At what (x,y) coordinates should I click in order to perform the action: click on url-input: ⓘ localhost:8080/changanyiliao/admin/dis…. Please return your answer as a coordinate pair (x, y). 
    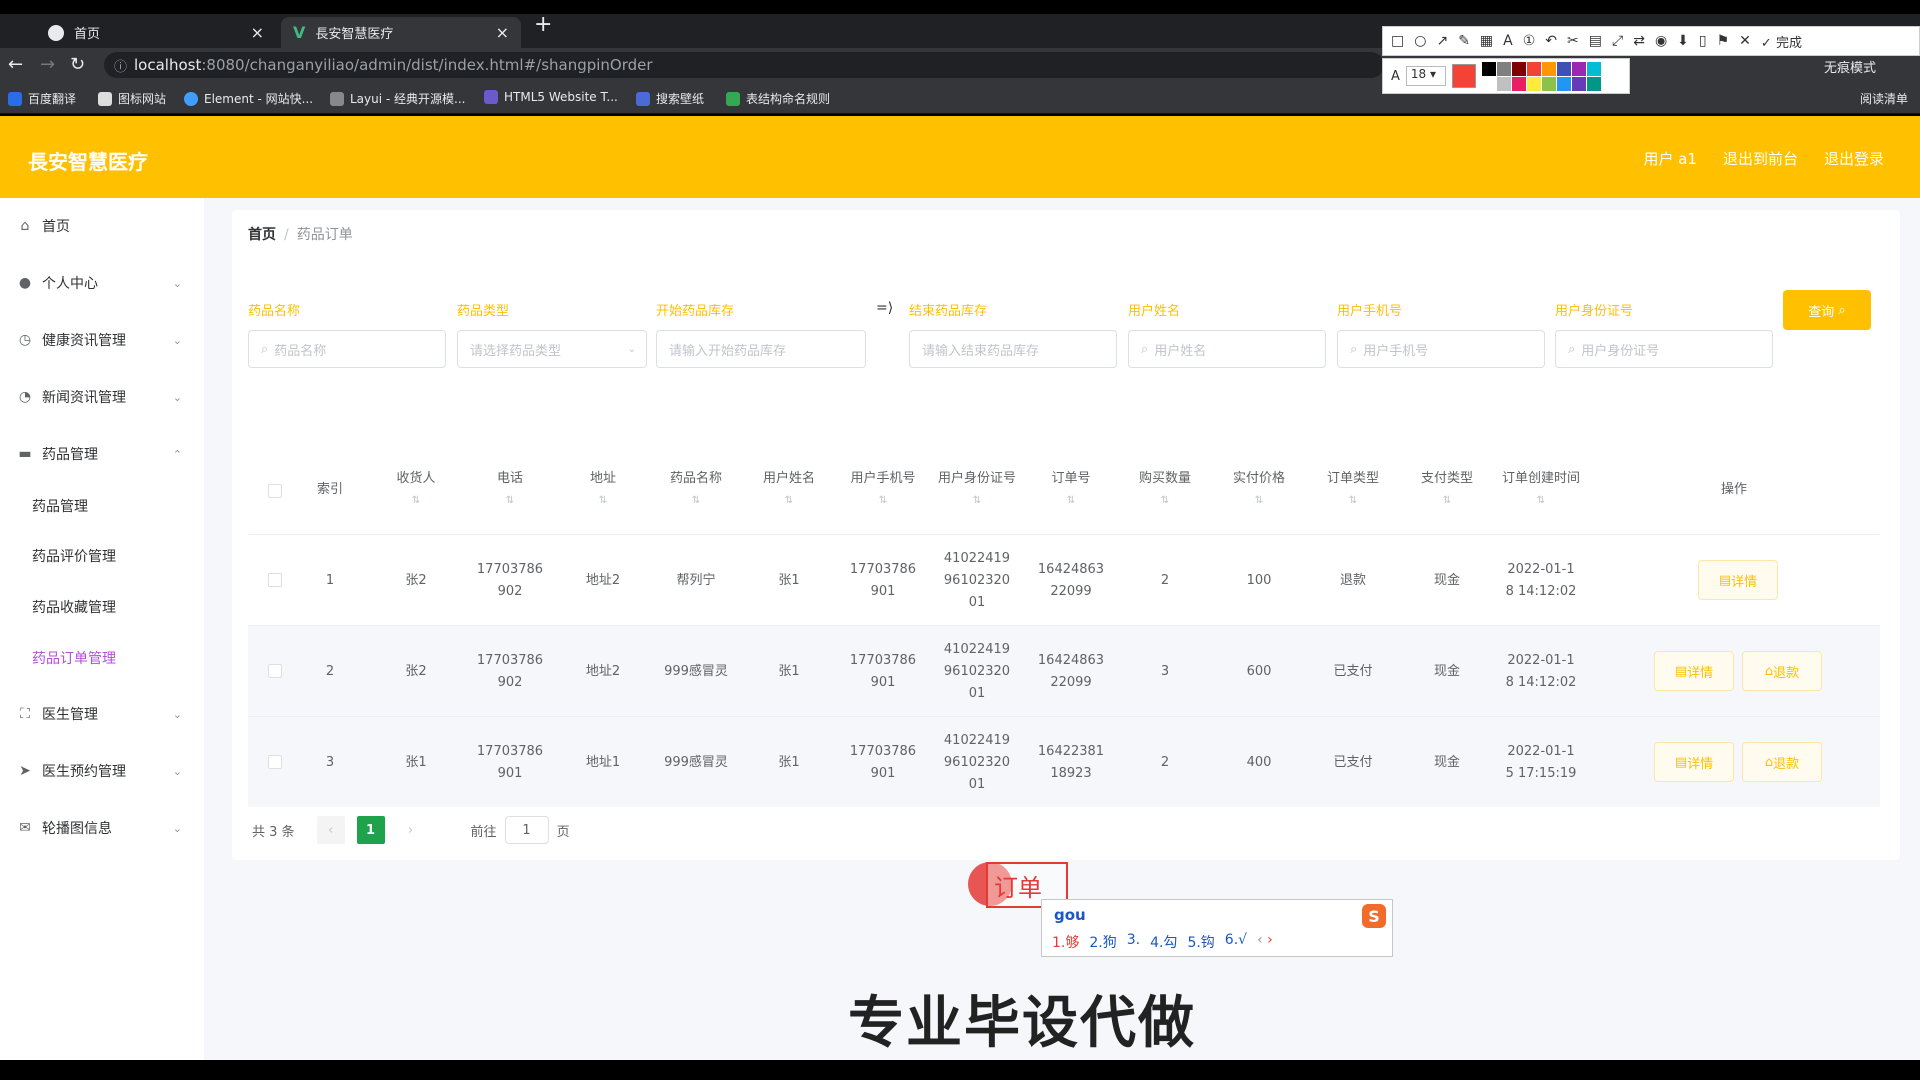
    Looking at the image, I should click on (744, 65).